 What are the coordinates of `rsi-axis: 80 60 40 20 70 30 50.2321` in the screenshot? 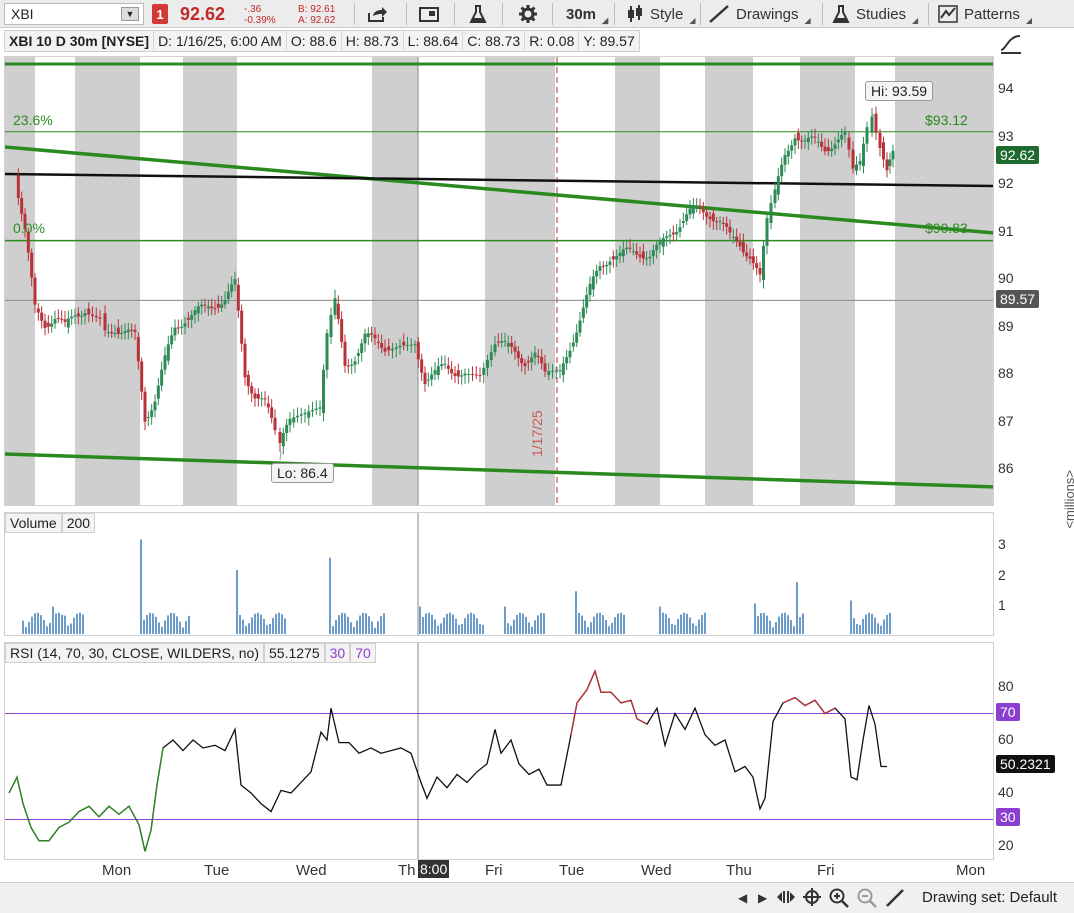 It's located at (1034, 751).